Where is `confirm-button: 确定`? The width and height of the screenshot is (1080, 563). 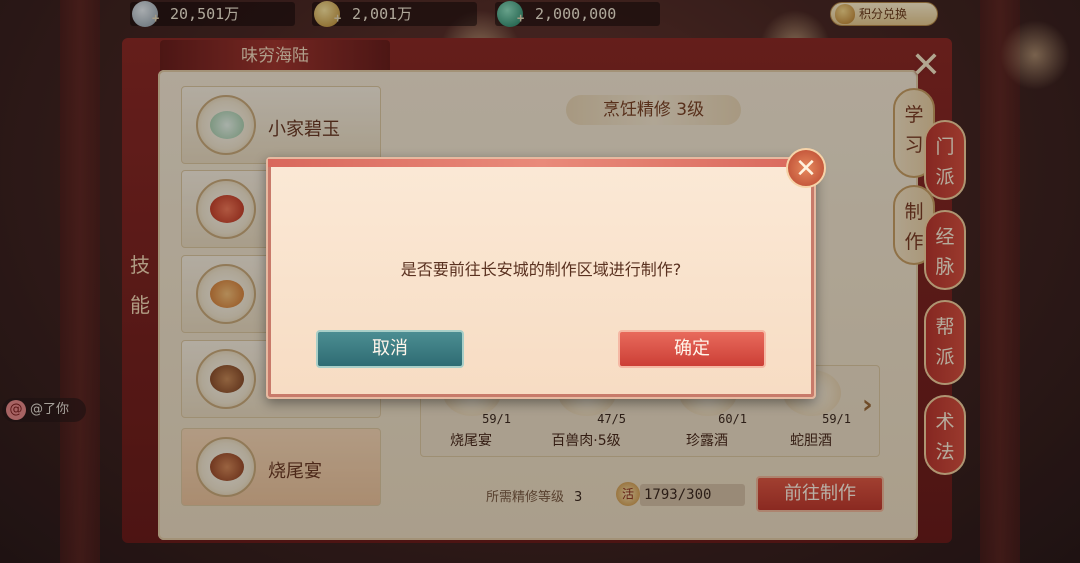 confirm-button: 确定 is located at coordinates (692, 349).